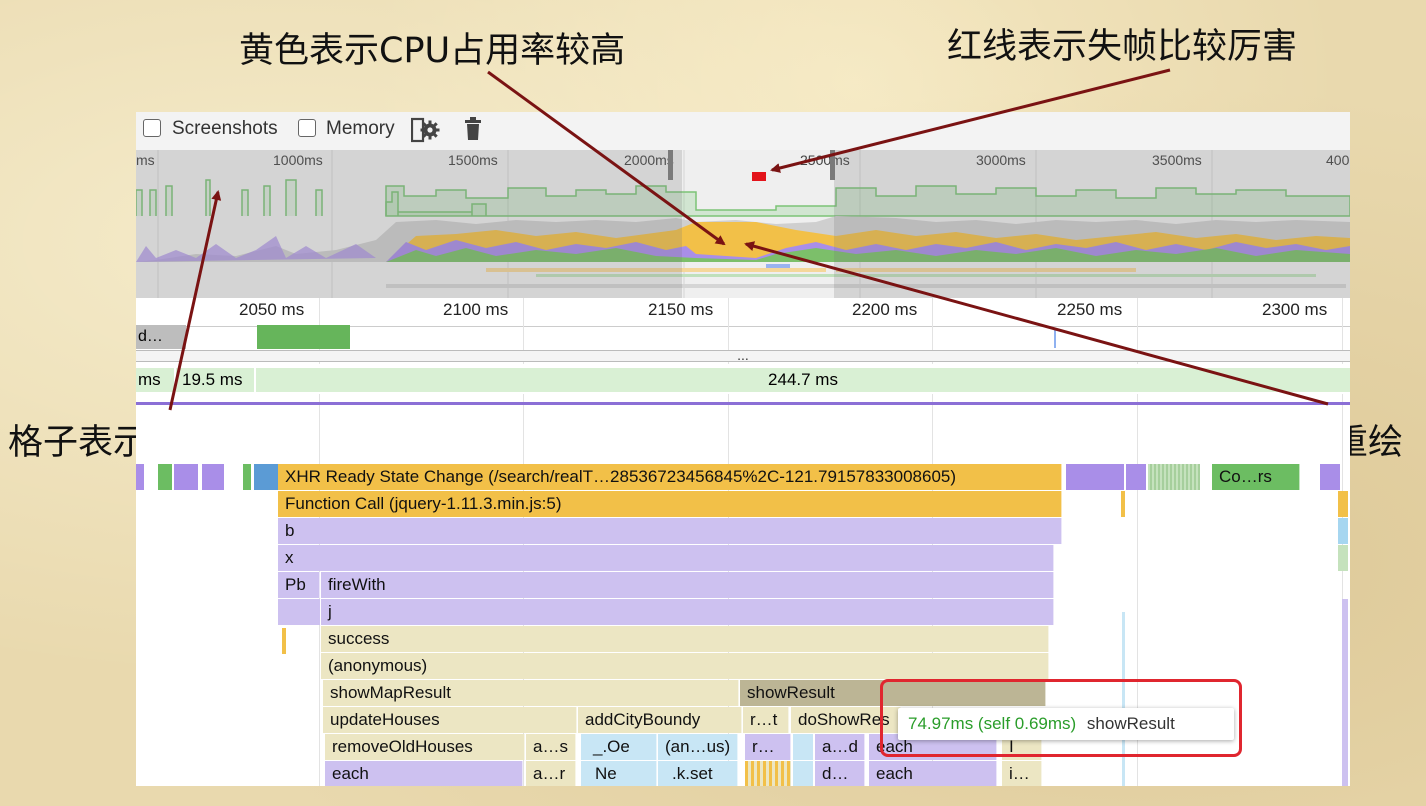  Describe the element at coordinates (1036, 323) in the screenshot. I see `arrow-purple` at that location.